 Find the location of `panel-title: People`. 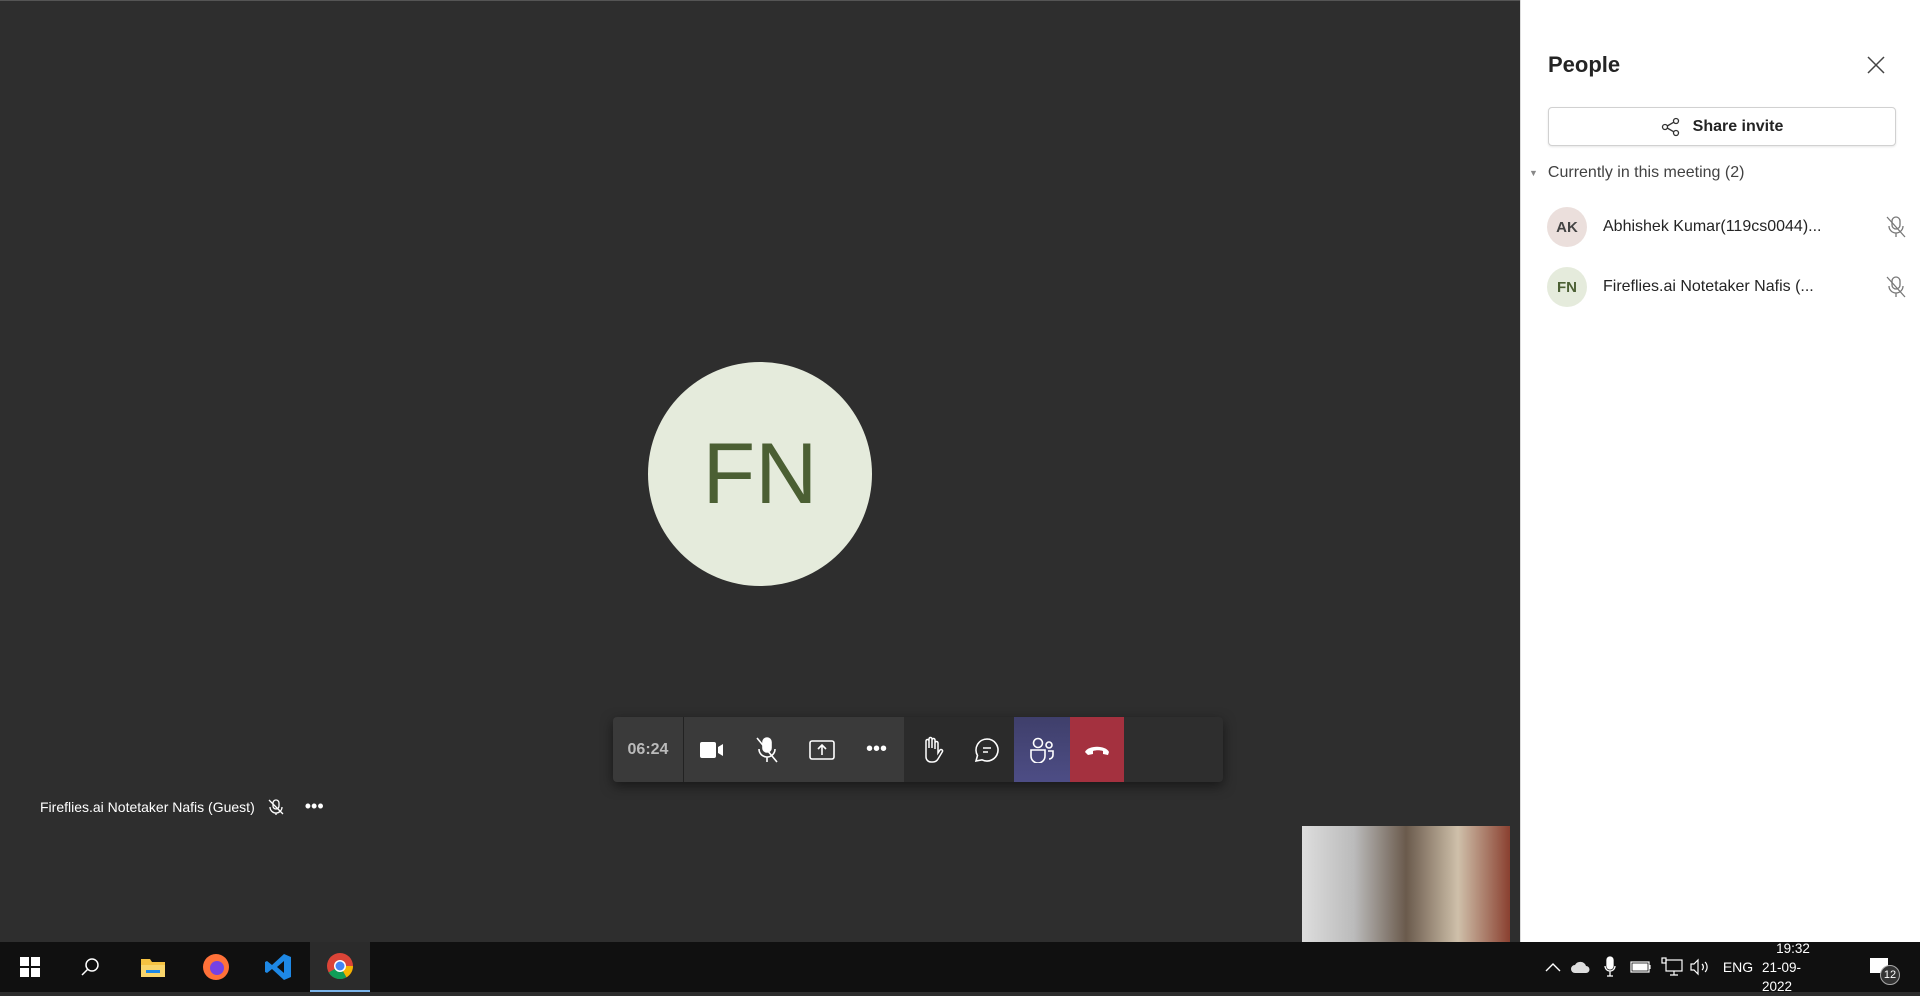

panel-title: People is located at coordinates (1584, 64).